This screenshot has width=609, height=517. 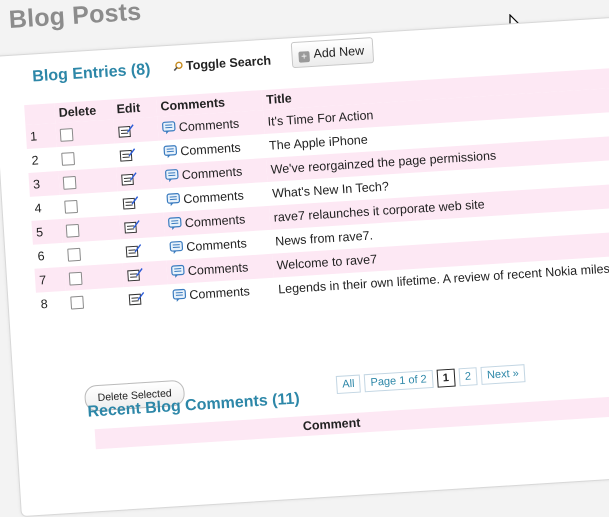 I want to click on row-number: 7, so click(x=49, y=280).